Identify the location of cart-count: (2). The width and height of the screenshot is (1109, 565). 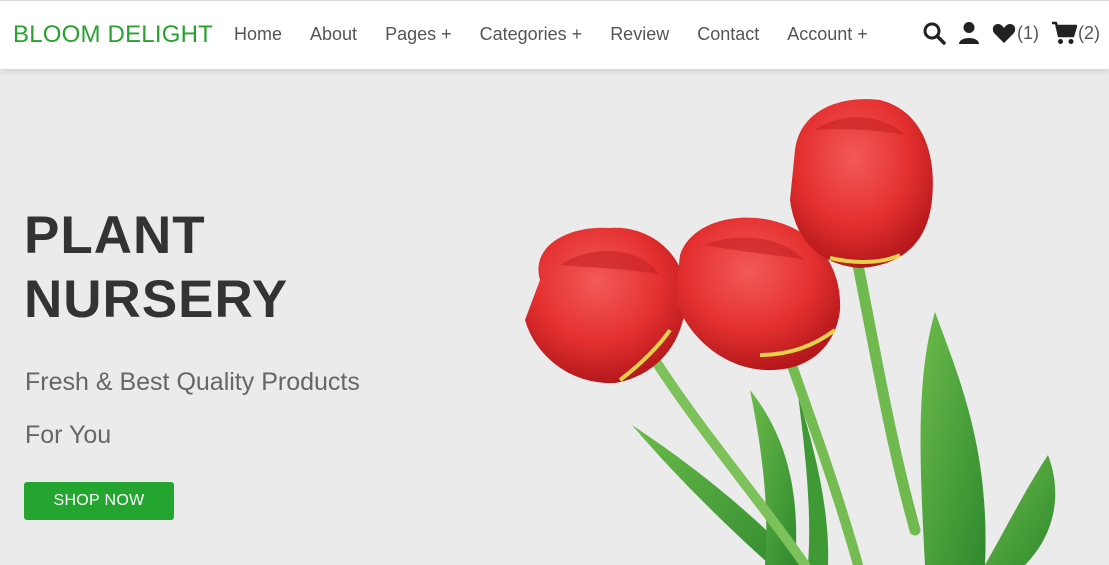
(1089, 32).